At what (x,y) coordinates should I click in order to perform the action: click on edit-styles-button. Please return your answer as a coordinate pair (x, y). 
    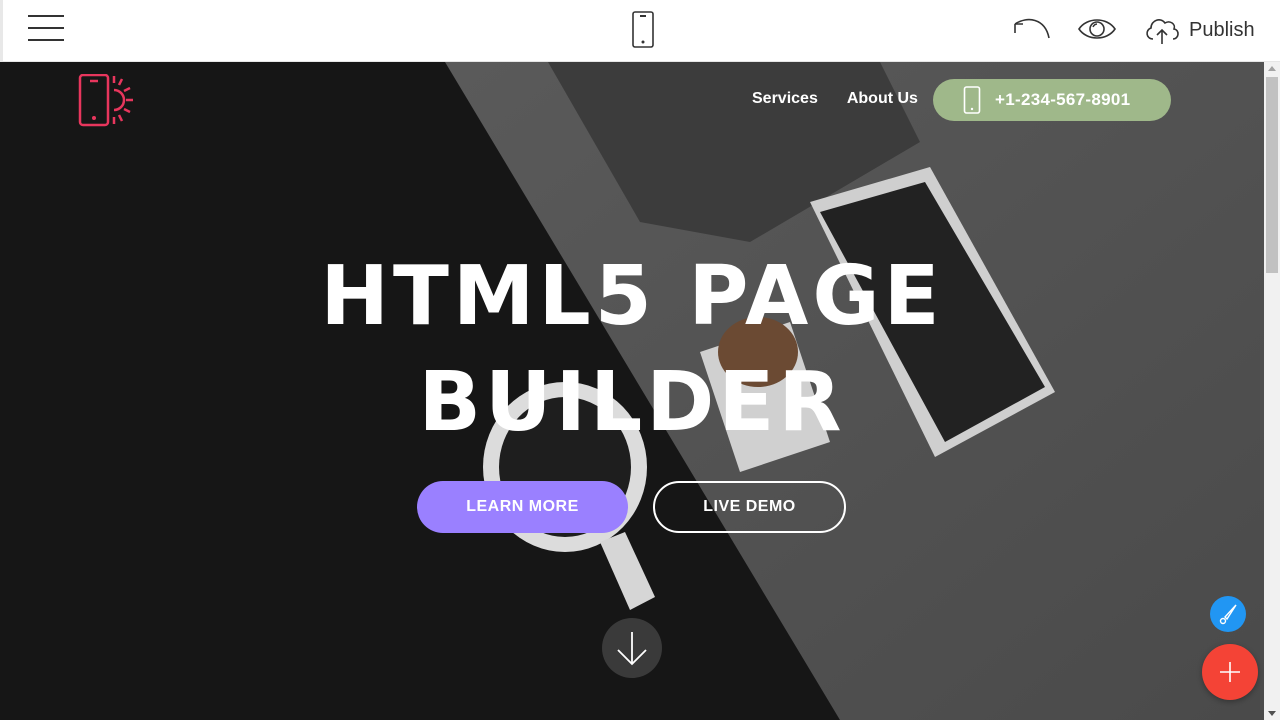
    Looking at the image, I should click on (1228, 614).